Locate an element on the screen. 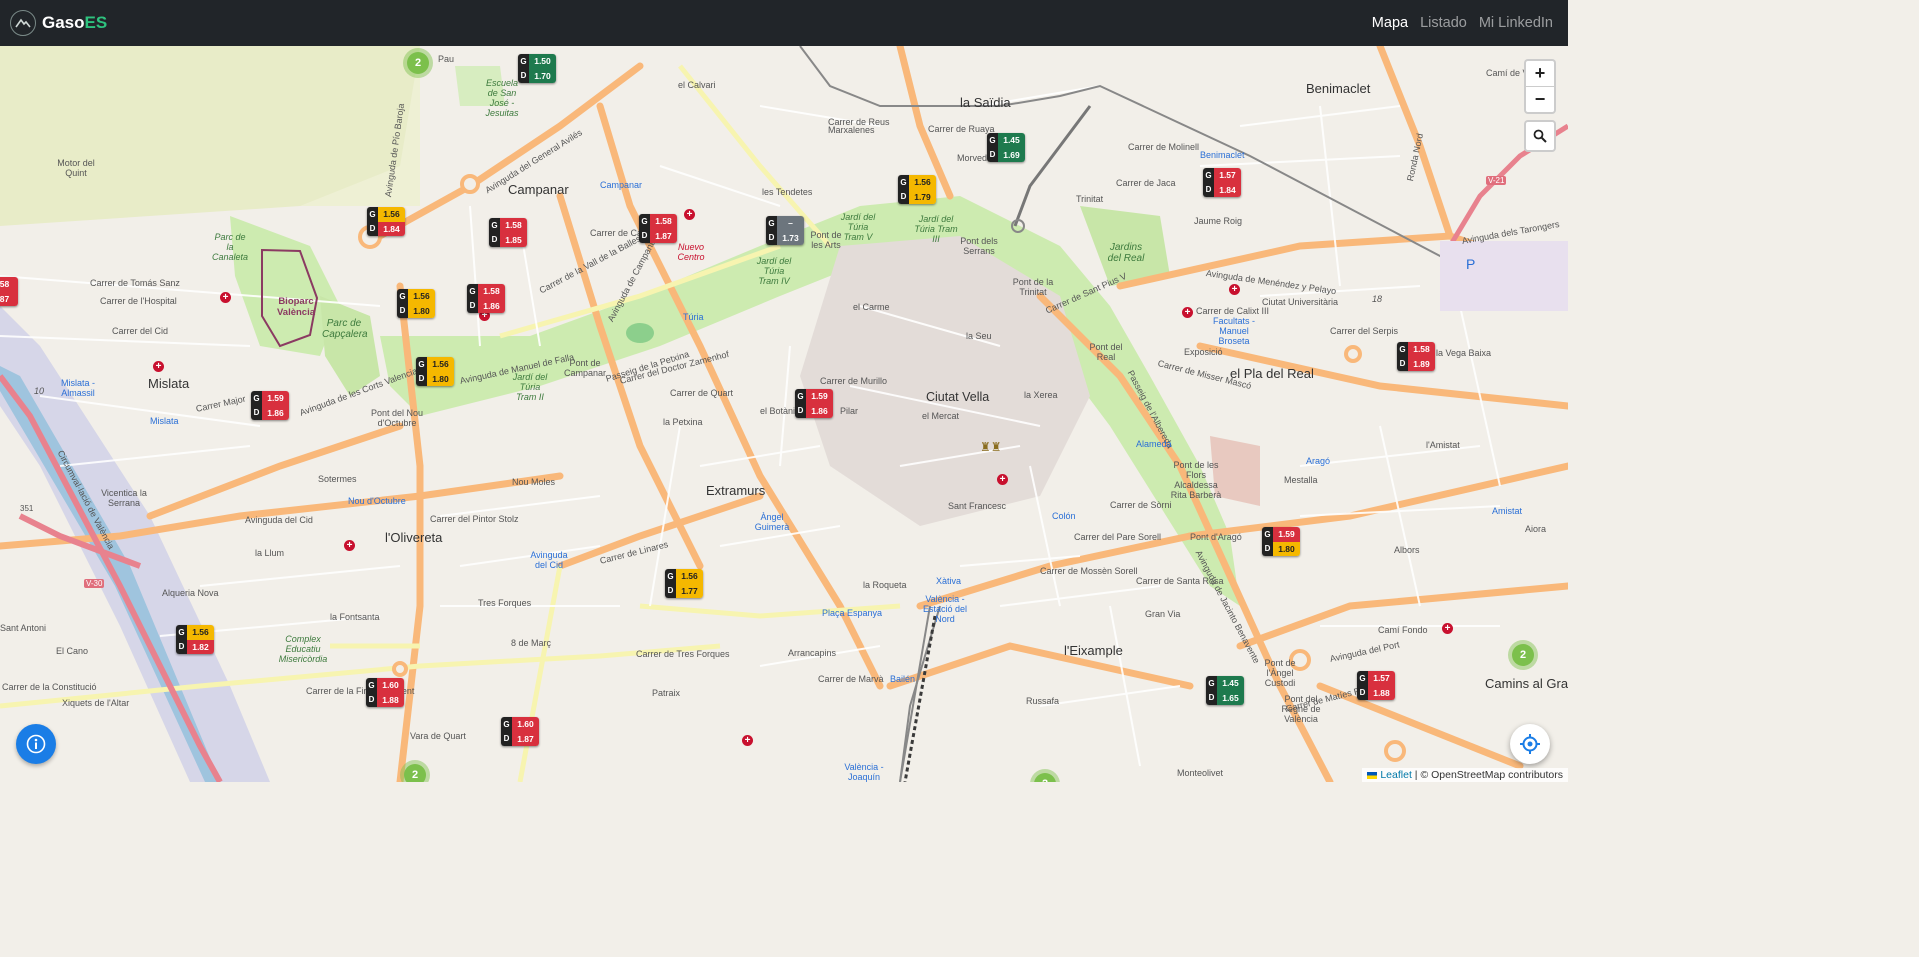  road-shield: V-30 is located at coordinates (94, 583).